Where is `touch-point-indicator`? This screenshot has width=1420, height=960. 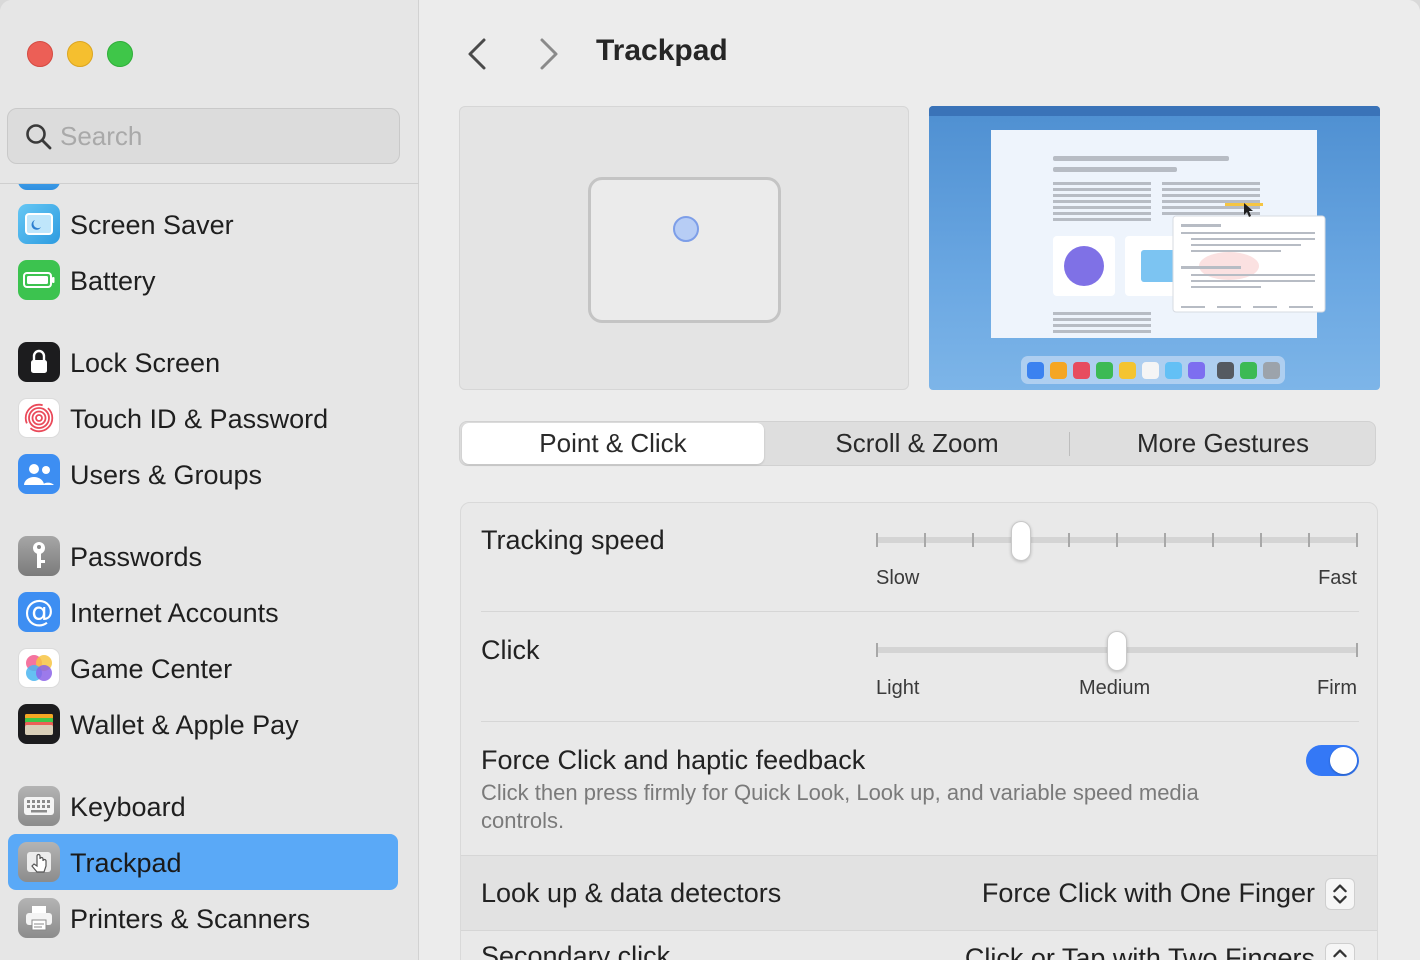
touch-point-indicator is located at coordinates (686, 229).